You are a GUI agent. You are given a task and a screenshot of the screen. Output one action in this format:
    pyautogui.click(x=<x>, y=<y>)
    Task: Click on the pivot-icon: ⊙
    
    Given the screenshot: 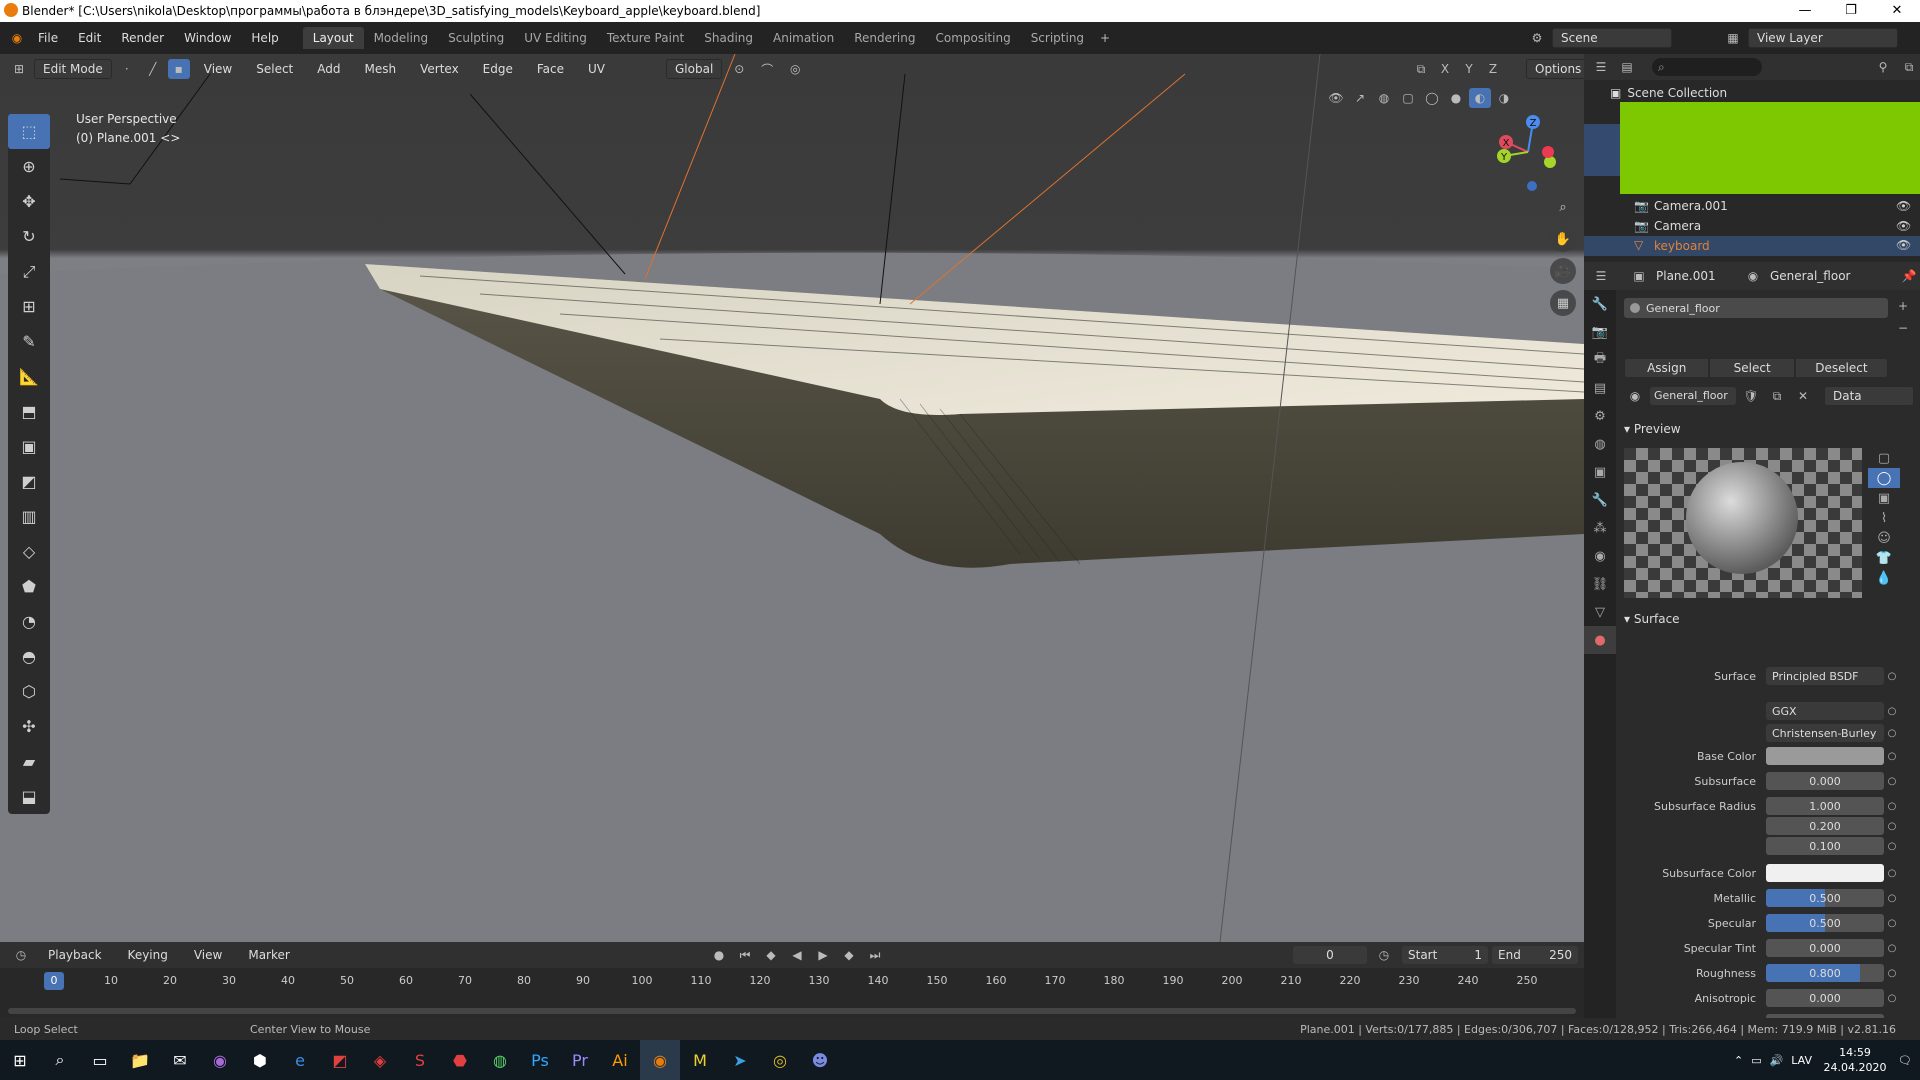 What is the action you would take?
    pyautogui.click(x=739, y=69)
    